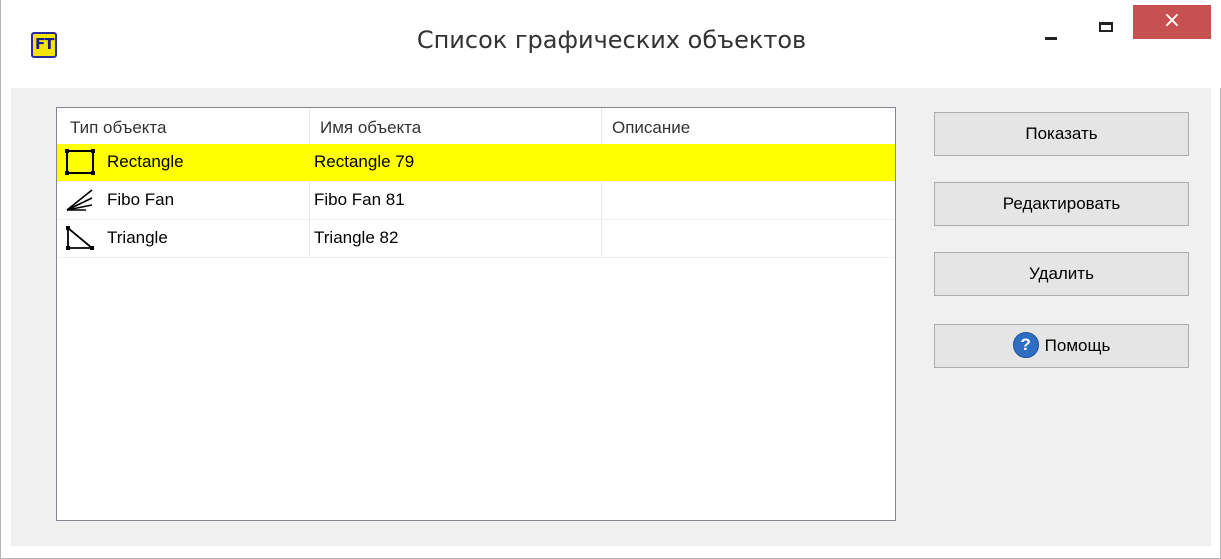 The width and height of the screenshot is (1221, 559). What do you see at coordinates (356, 237) in the screenshot?
I see `row-name: Triangle 82` at bounding box center [356, 237].